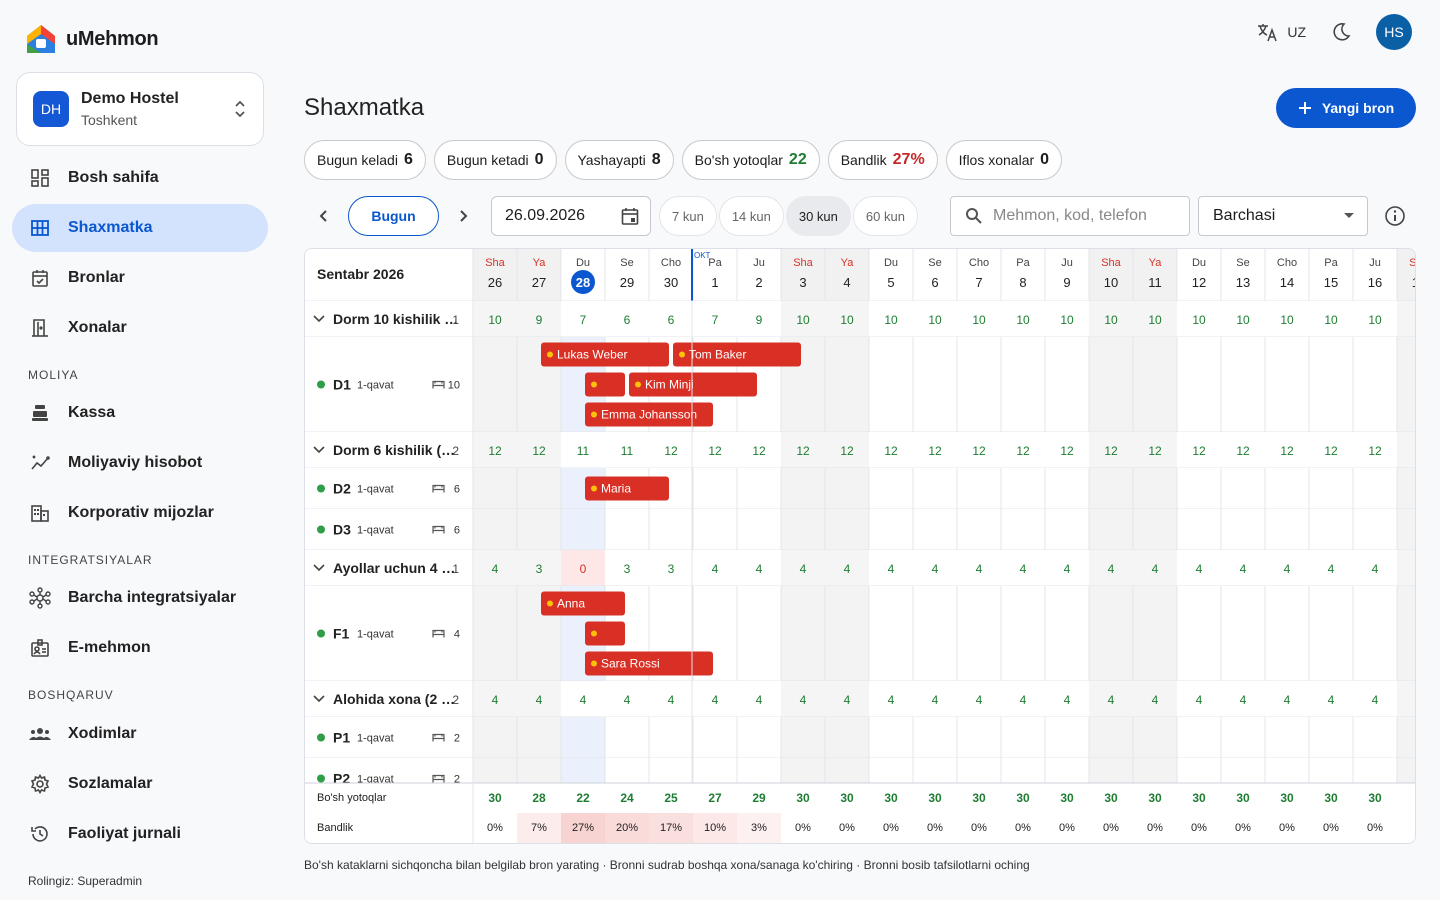  What do you see at coordinates (140, 328) in the screenshot?
I see `nav-xonalar: Xonalar` at bounding box center [140, 328].